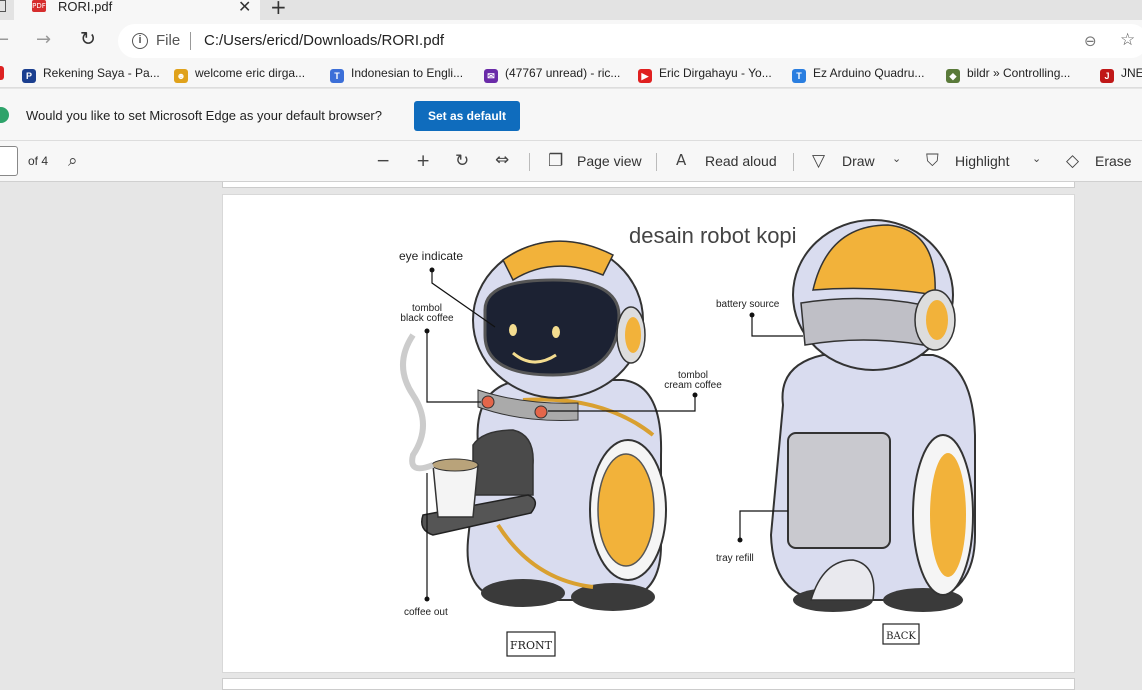 This screenshot has width=1142, height=690. Describe the element at coordinates (1107, 76) in the screenshot. I see `jne-icon: J` at that location.